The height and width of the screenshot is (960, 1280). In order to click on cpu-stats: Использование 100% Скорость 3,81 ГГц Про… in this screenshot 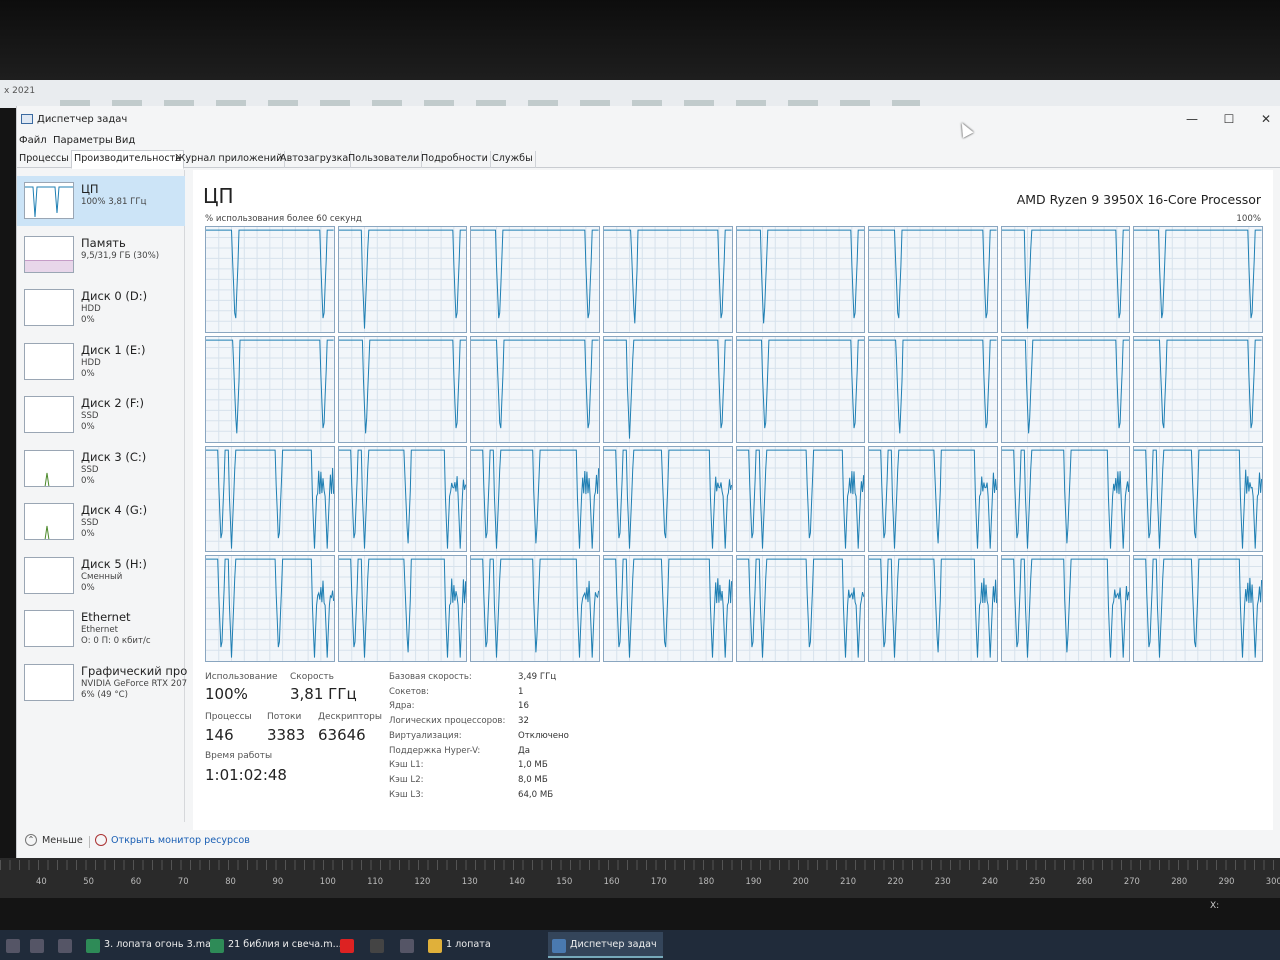, I will do `click(730, 747)`.